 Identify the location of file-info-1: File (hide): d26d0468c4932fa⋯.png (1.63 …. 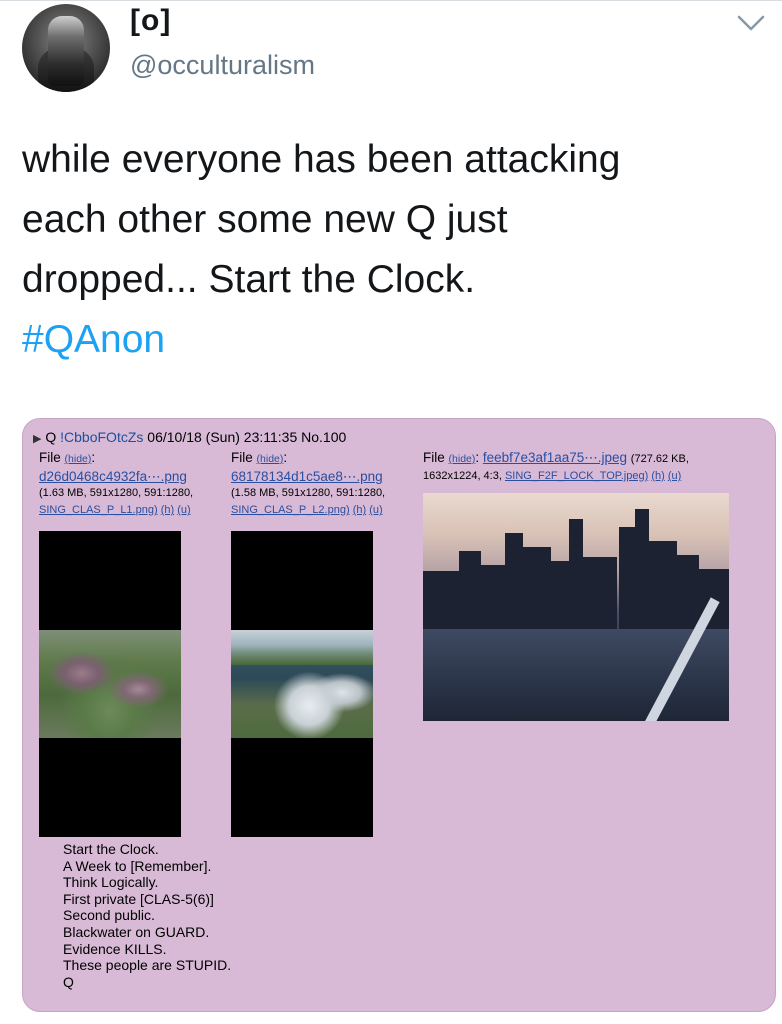
(116, 483).